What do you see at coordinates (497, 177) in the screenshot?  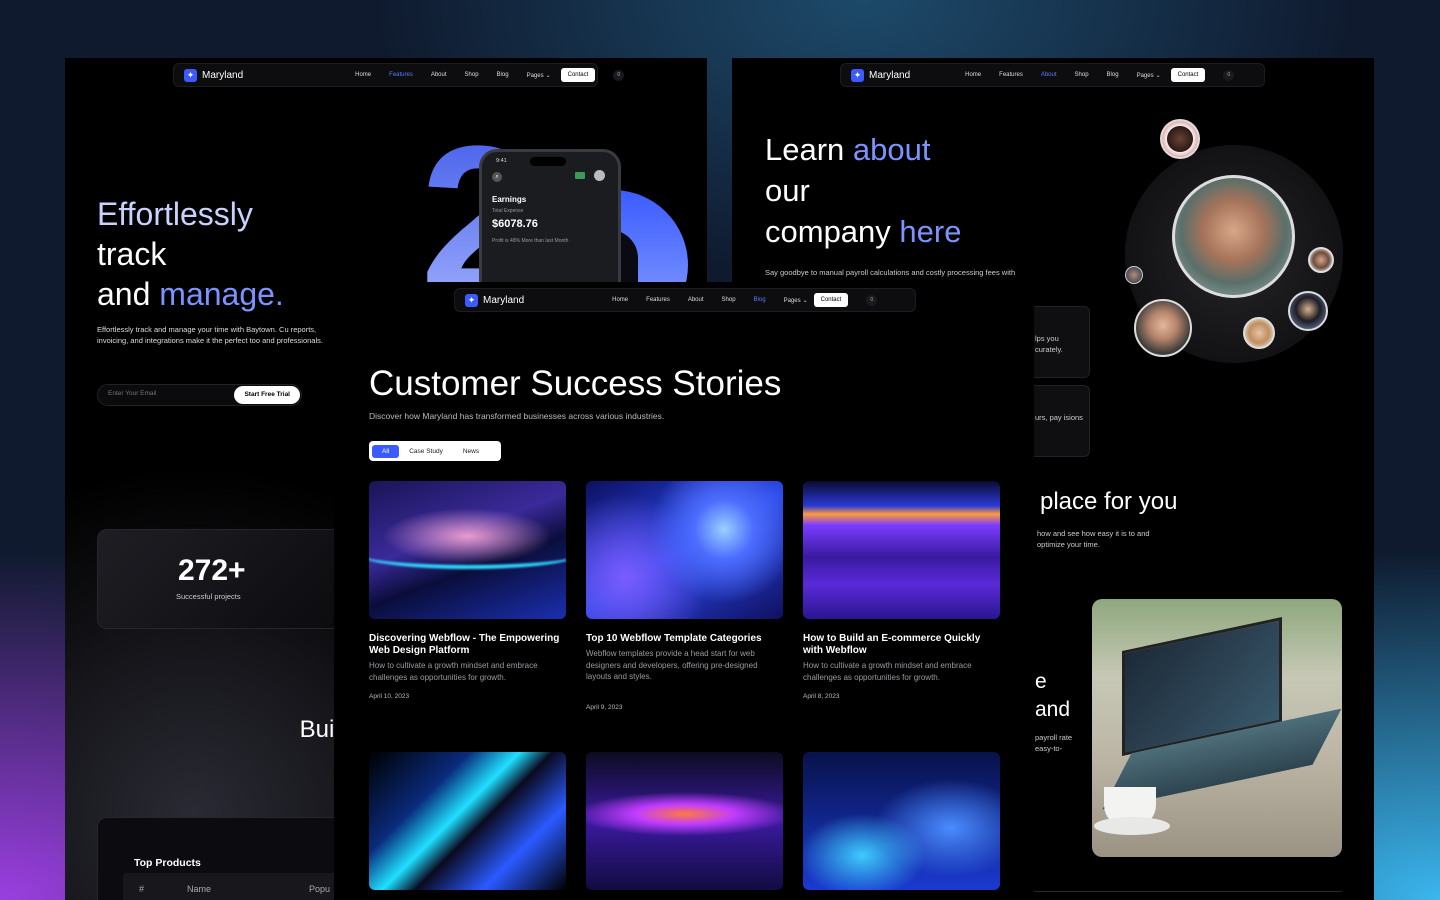 I see `search-icon: ⌕` at bounding box center [497, 177].